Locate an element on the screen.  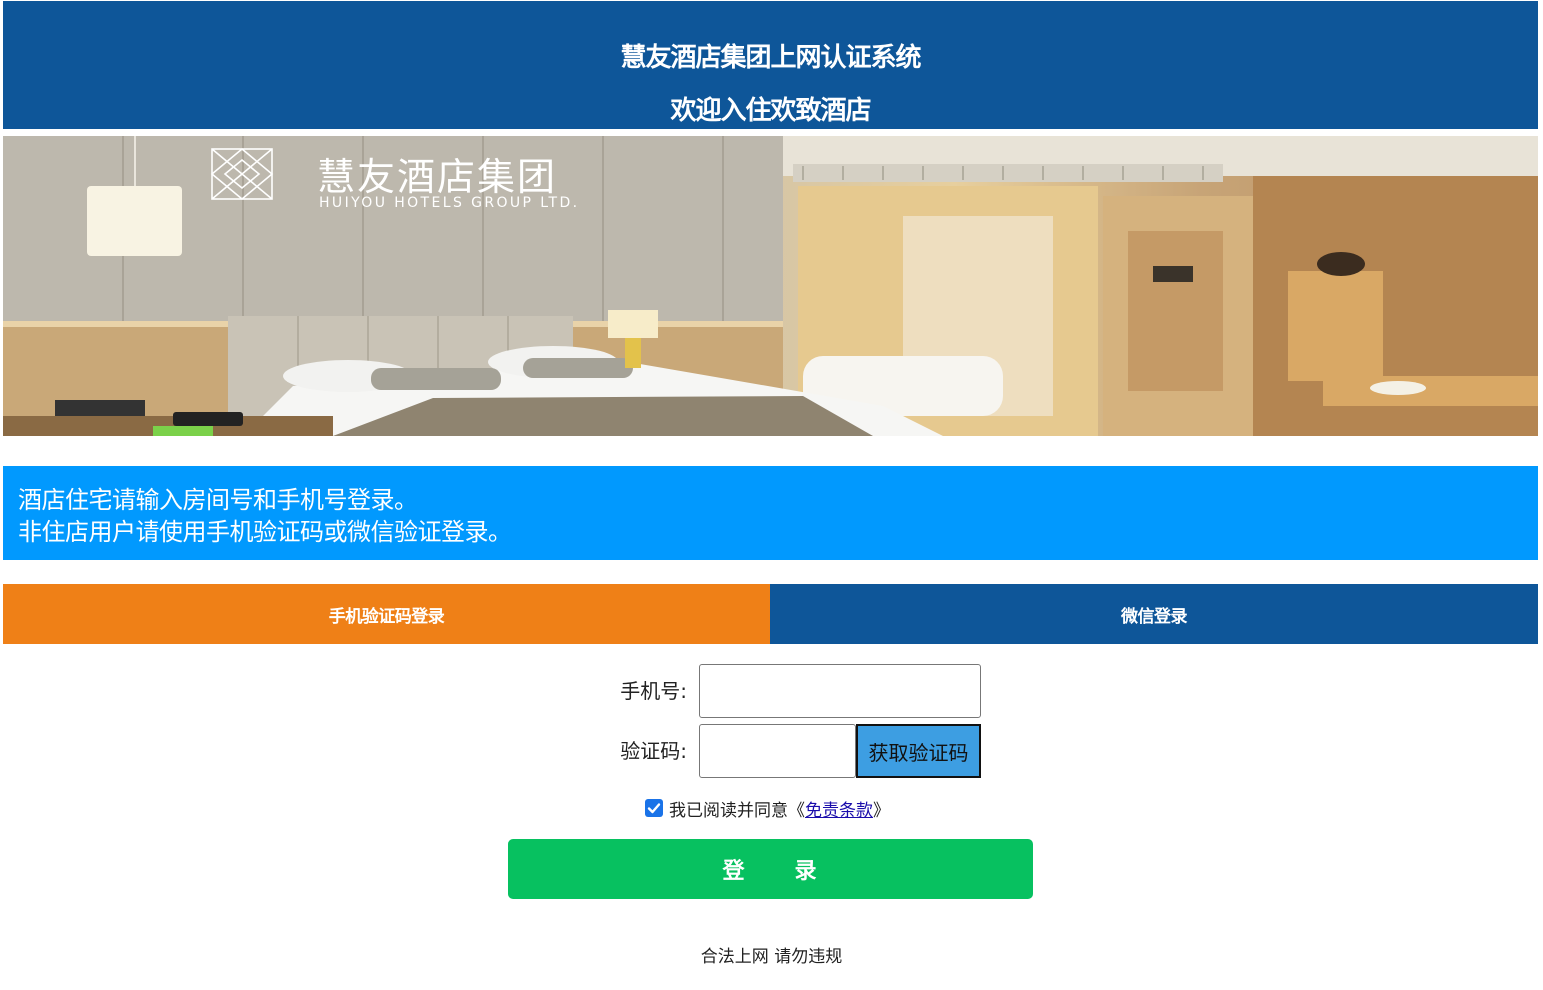
page-header: 慧友酒店集团上网认证系统 欢迎入住欢致酒店 is located at coordinates (770, 65).